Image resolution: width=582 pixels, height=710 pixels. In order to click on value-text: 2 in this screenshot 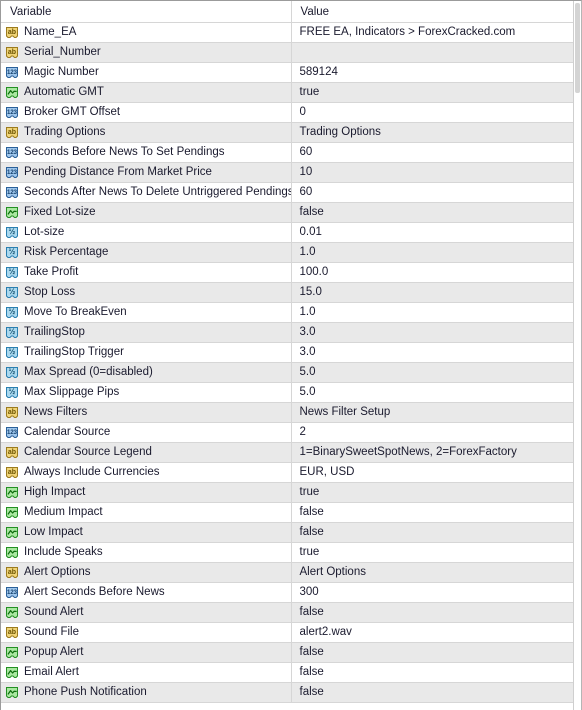, I will do `click(433, 432)`.